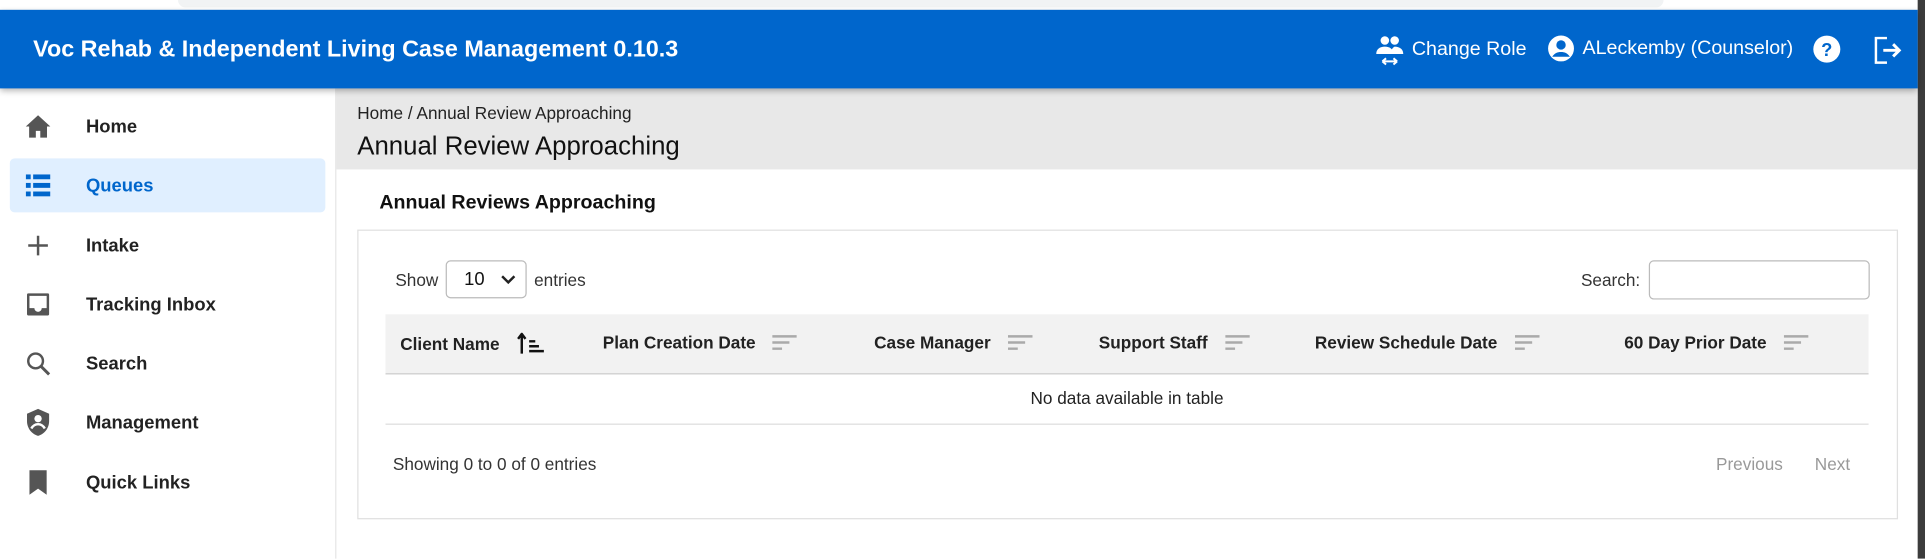 The width and height of the screenshot is (1925, 559). Describe the element at coordinates (1174, 342) in the screenshot. I see `column-support-staff: Support Staff` at that location.